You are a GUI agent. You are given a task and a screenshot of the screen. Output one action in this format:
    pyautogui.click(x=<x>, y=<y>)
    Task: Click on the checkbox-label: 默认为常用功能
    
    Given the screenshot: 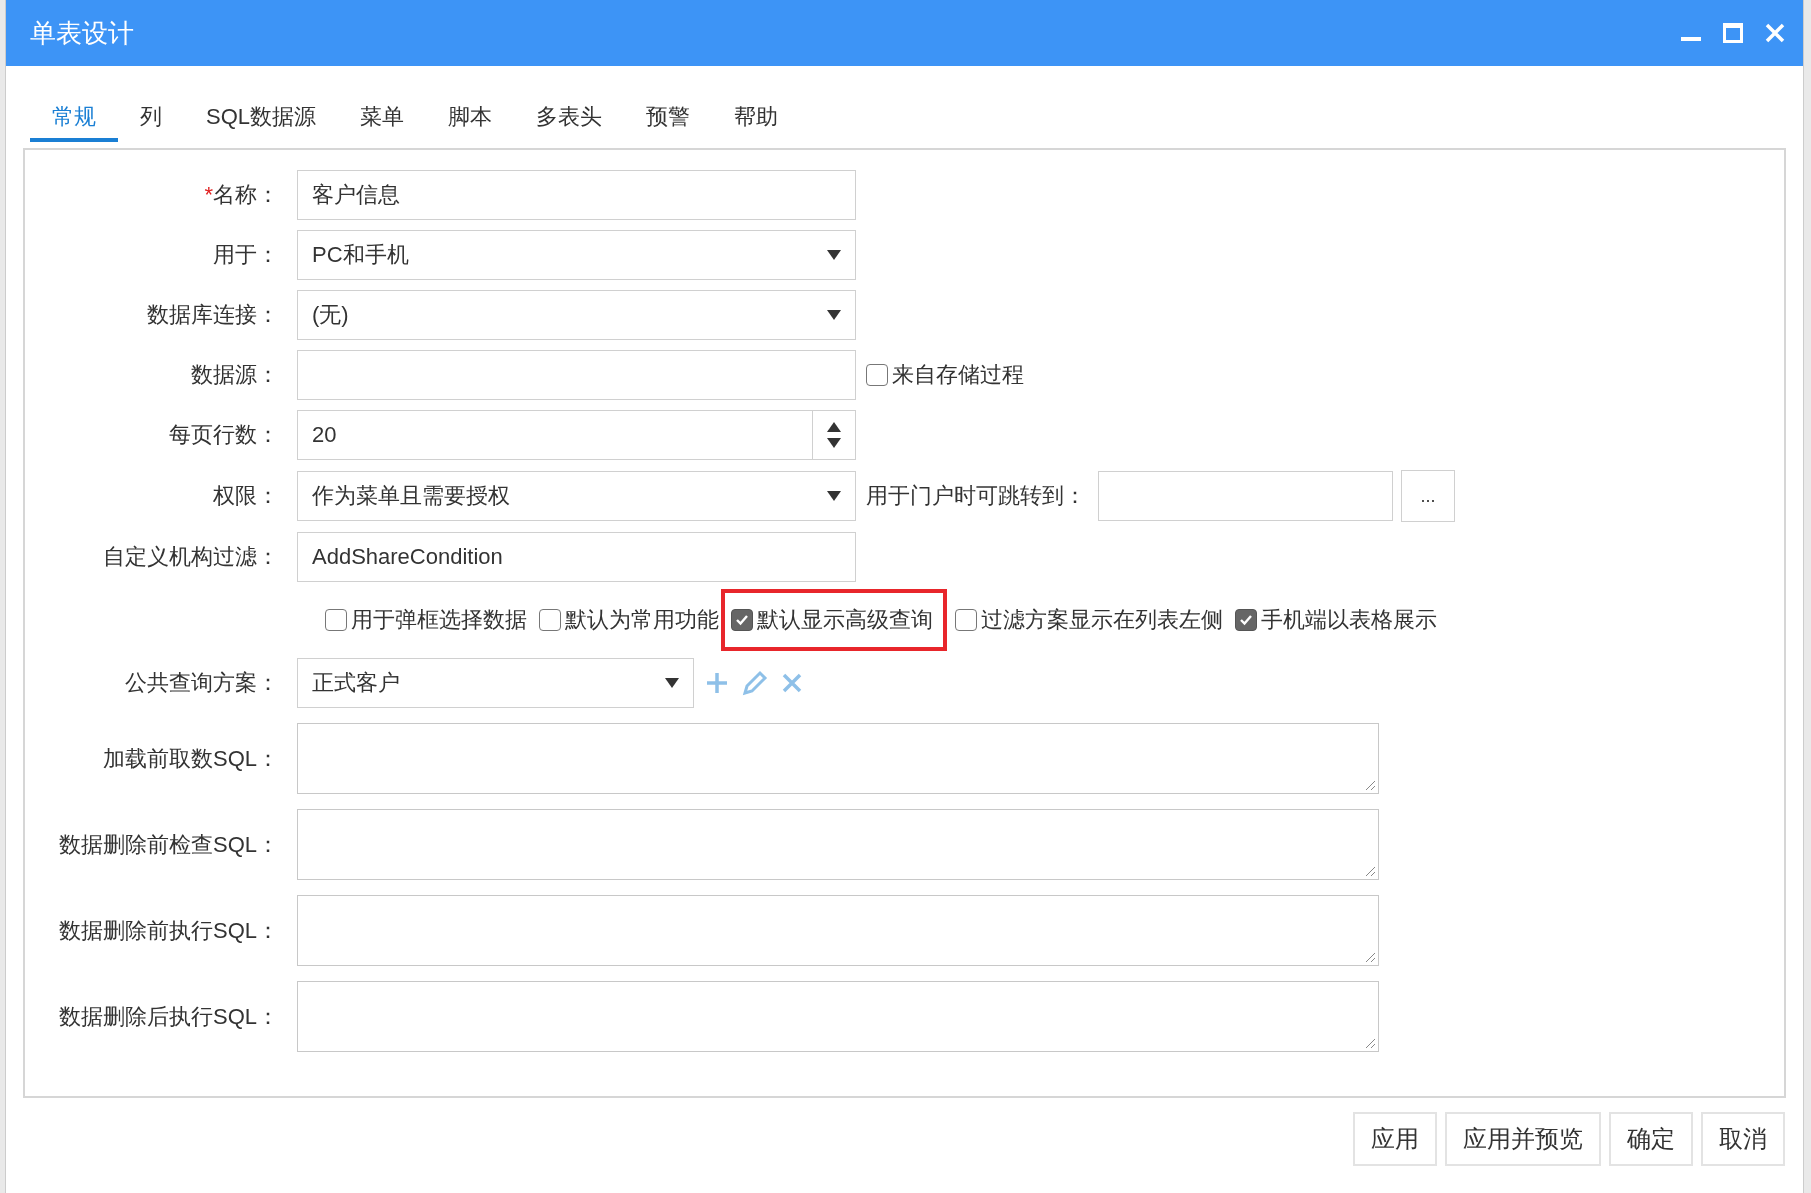 What is the action you would take?
    pyautogui.click(x=642, y=620)
    